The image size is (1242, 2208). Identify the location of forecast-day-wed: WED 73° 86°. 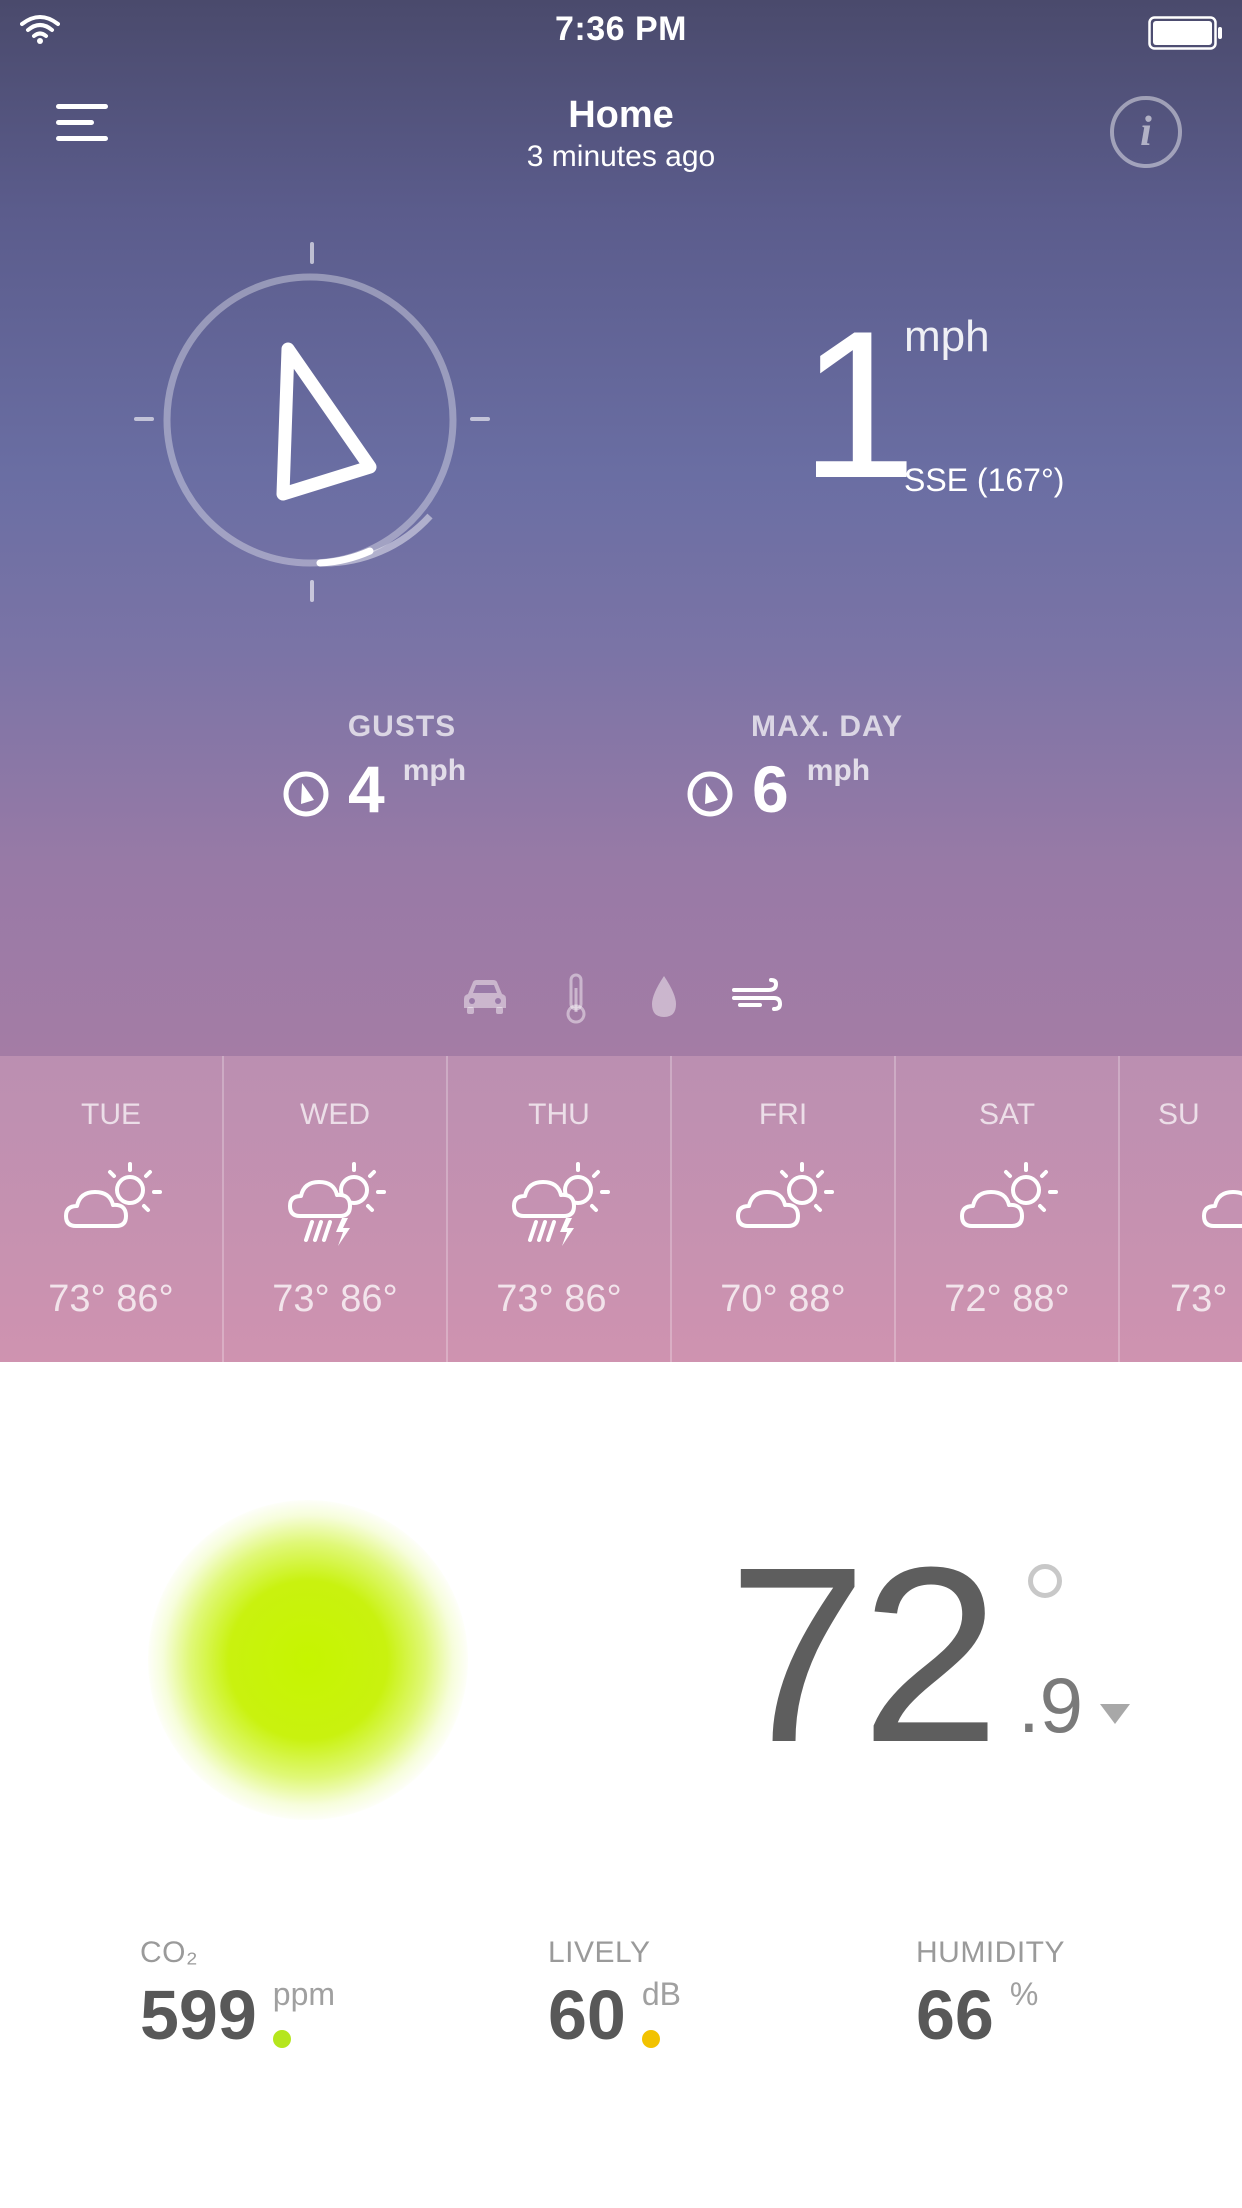
(336, 1209).